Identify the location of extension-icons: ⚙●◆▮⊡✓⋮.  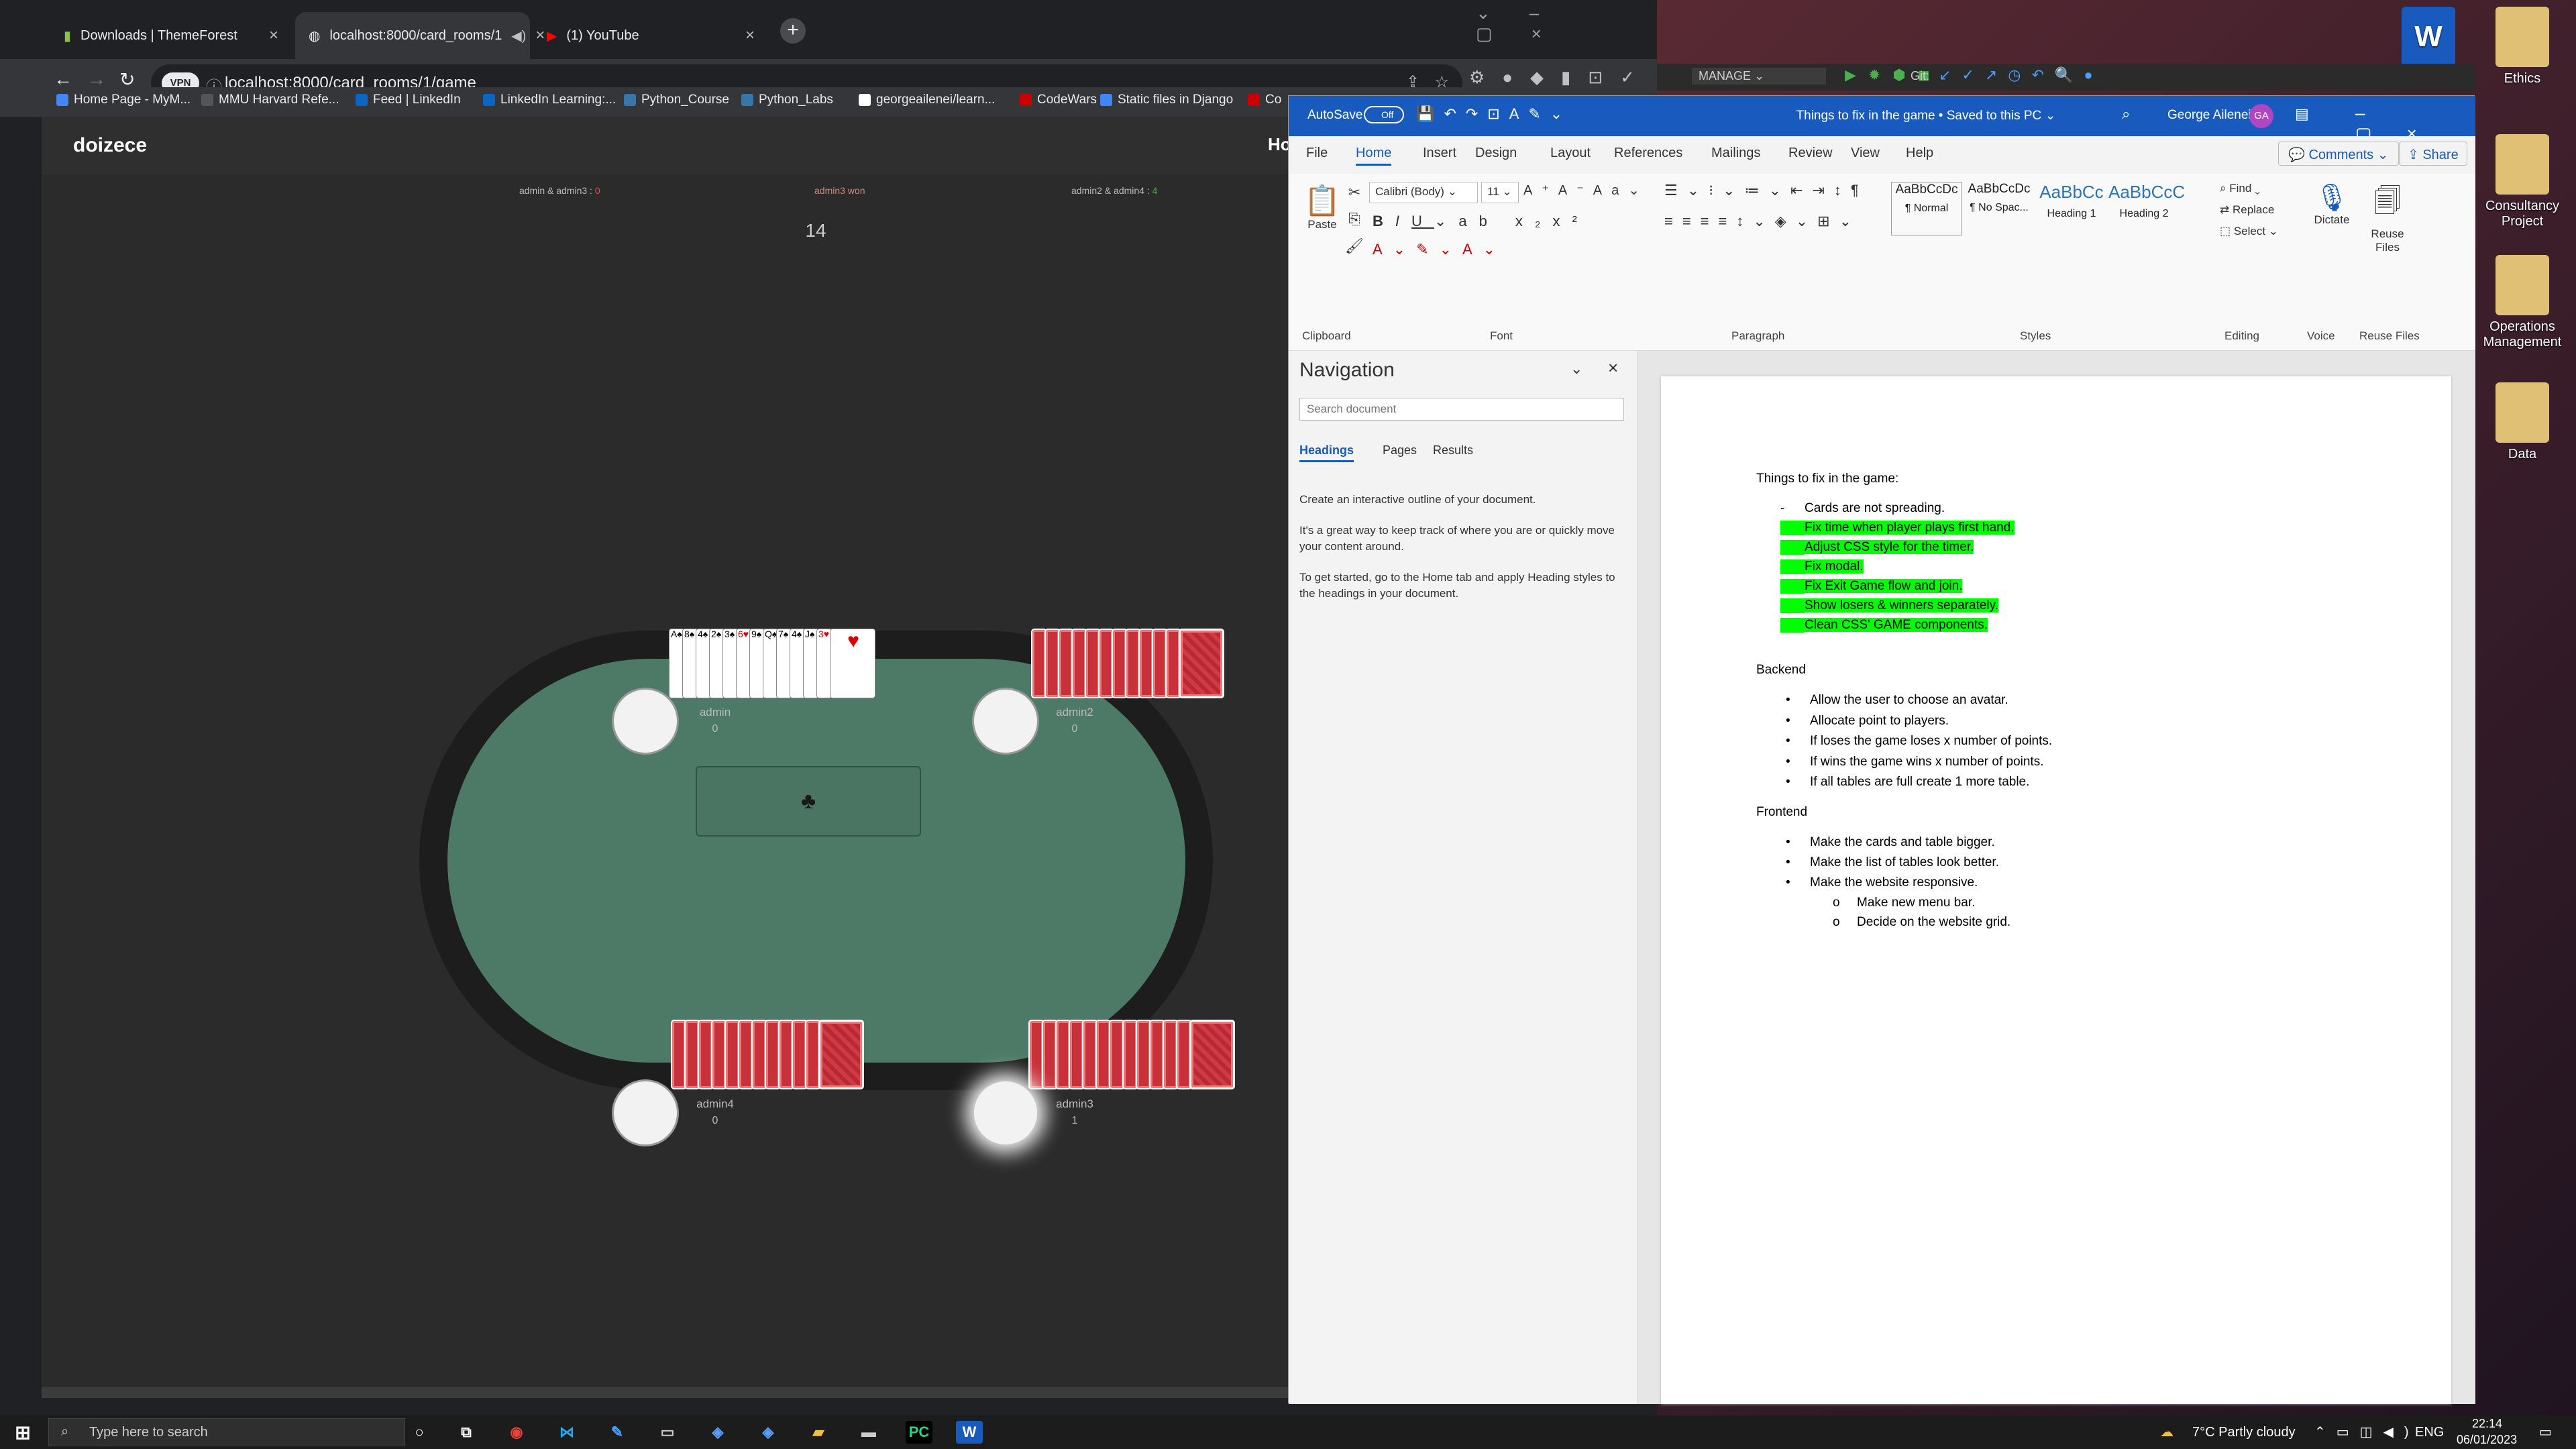
(1578, 77).